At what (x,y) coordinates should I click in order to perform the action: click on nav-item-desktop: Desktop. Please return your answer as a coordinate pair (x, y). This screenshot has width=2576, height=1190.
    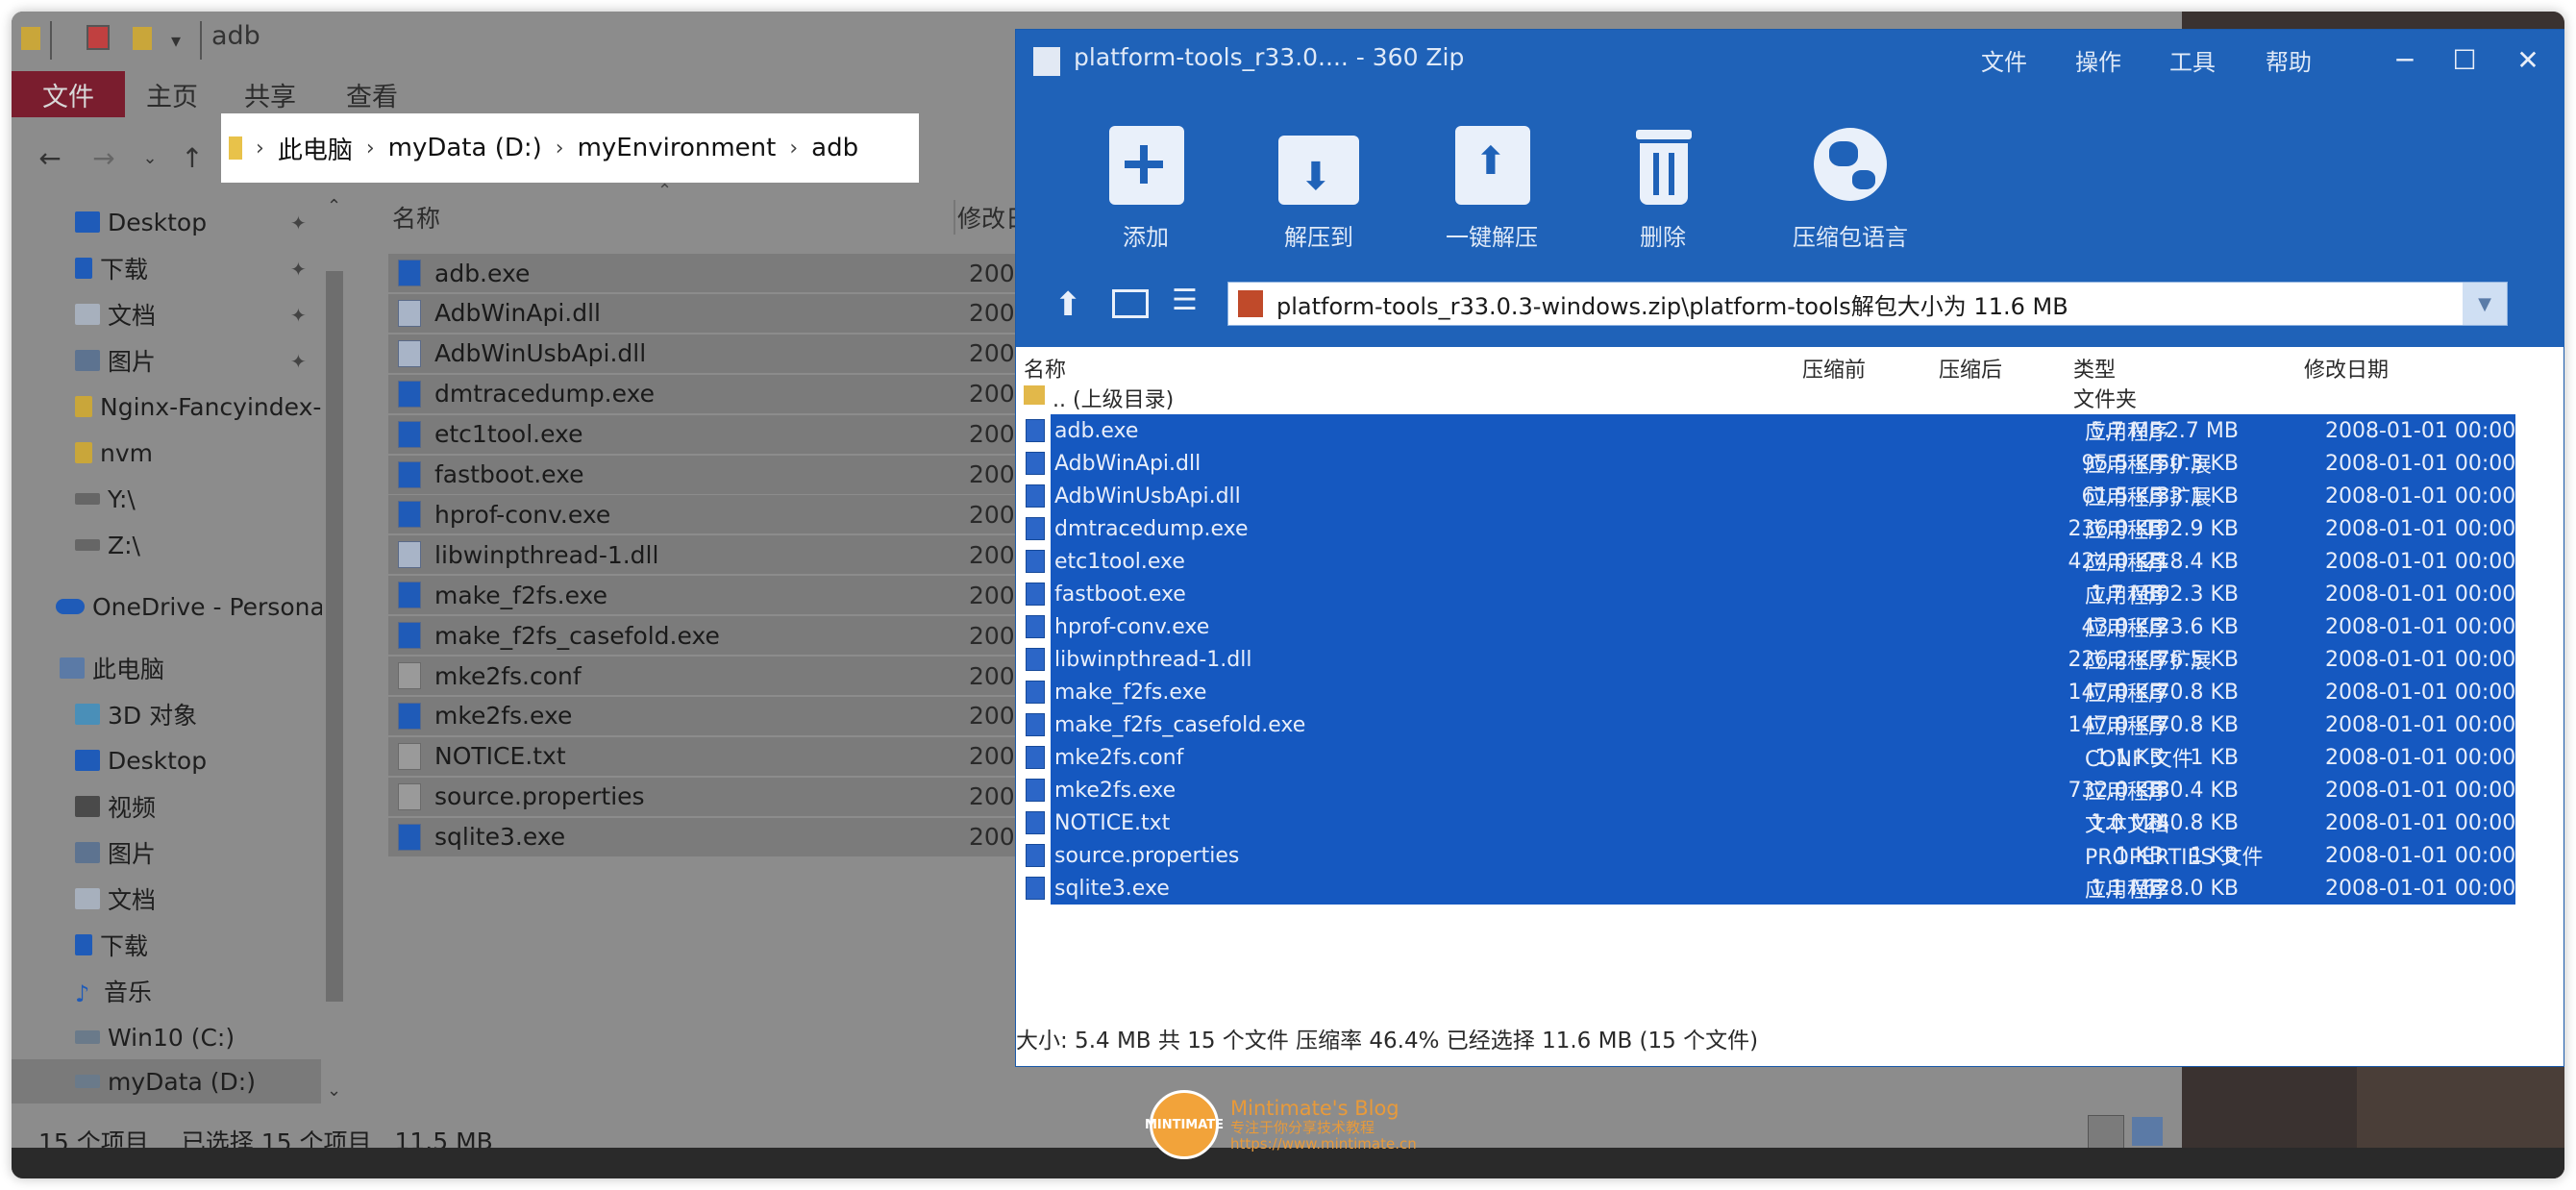
    Looking at the image, I should click on (141, 222).